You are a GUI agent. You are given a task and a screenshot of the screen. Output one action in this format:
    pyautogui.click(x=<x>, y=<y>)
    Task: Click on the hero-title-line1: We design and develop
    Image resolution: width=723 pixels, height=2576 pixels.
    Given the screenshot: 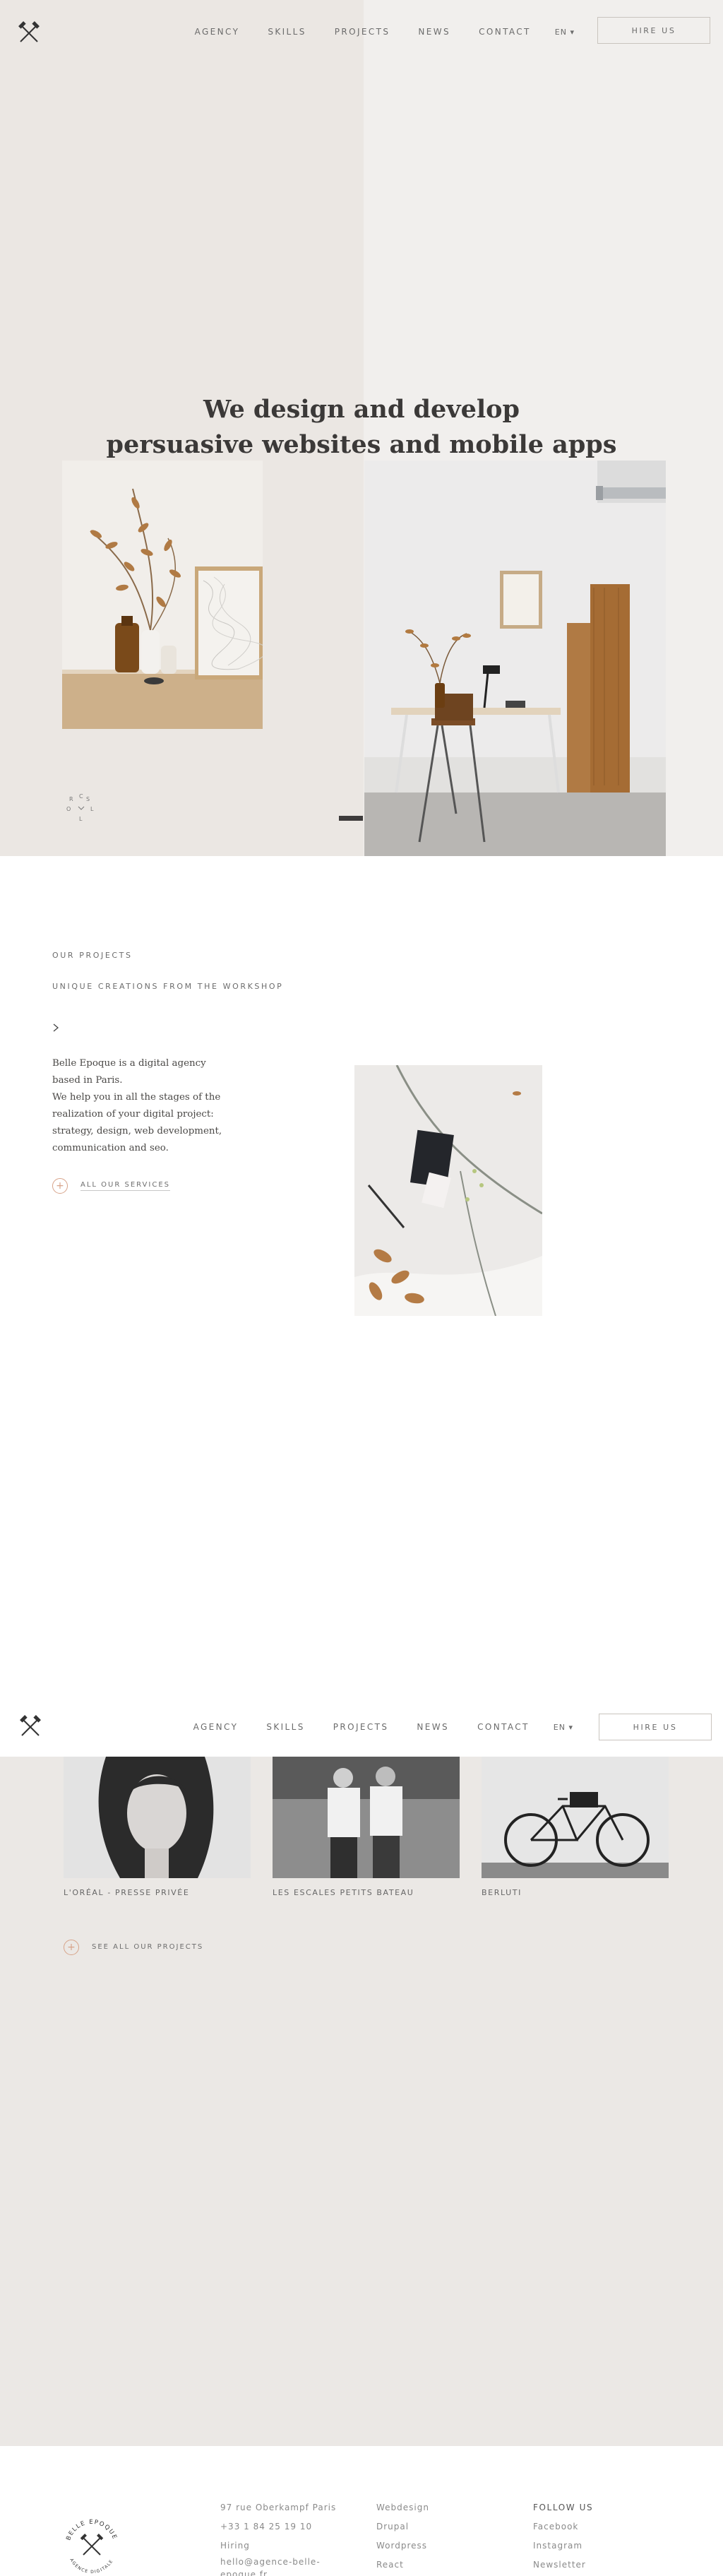 What is the action you would take?
    pyautogui.click(x=361, y=409)
    